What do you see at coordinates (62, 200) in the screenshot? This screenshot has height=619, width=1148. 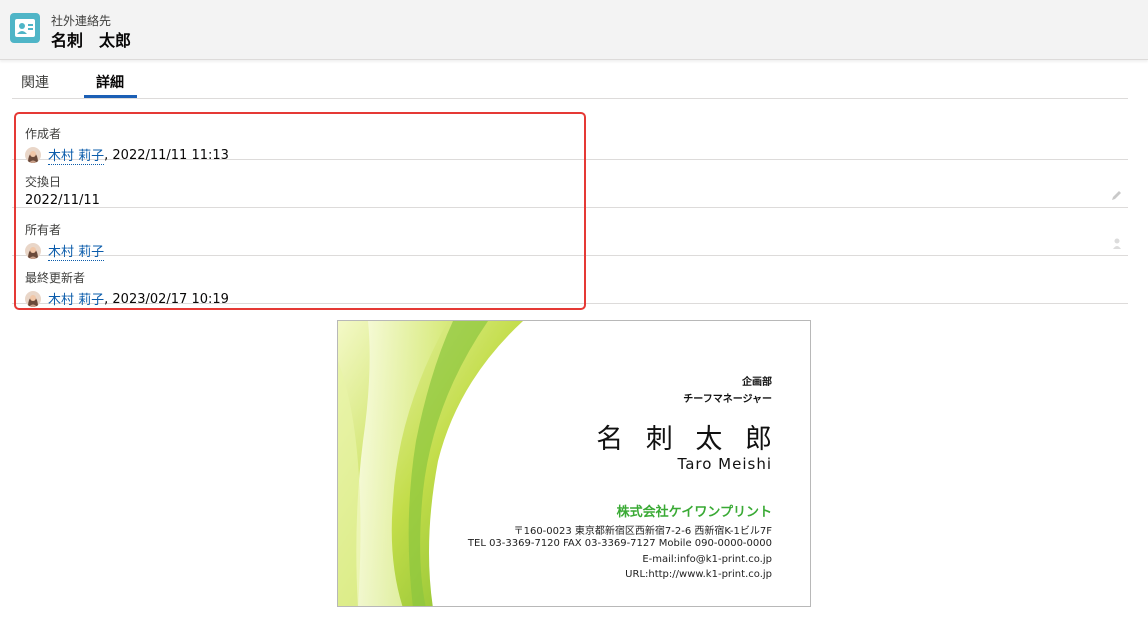 I see `field-value: 2022/11/11` at bounding box center [62, 200].